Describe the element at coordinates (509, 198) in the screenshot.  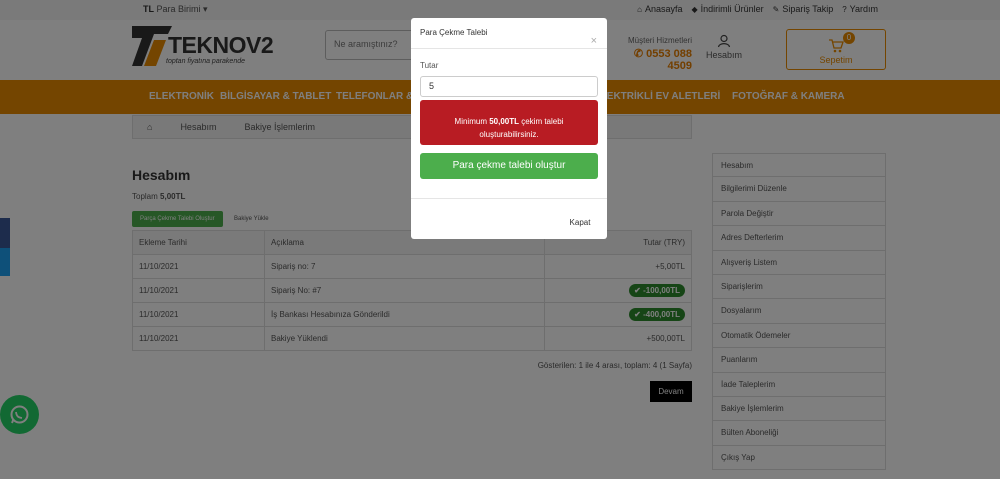
I see `modal-footer-divider` at that location.